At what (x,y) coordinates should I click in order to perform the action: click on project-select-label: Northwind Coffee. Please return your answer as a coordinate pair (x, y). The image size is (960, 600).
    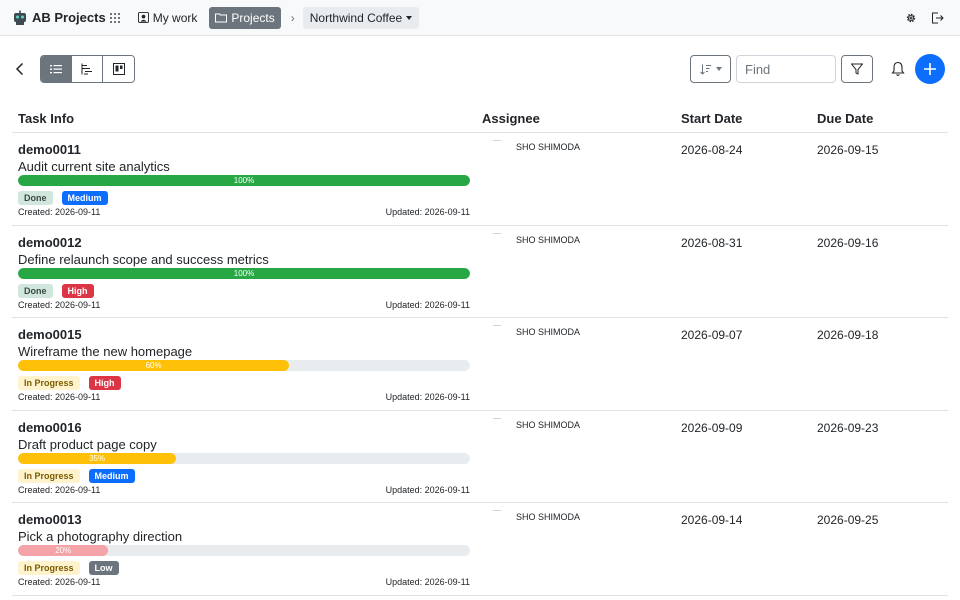
    Looking at the image, I should click on (356, 17).